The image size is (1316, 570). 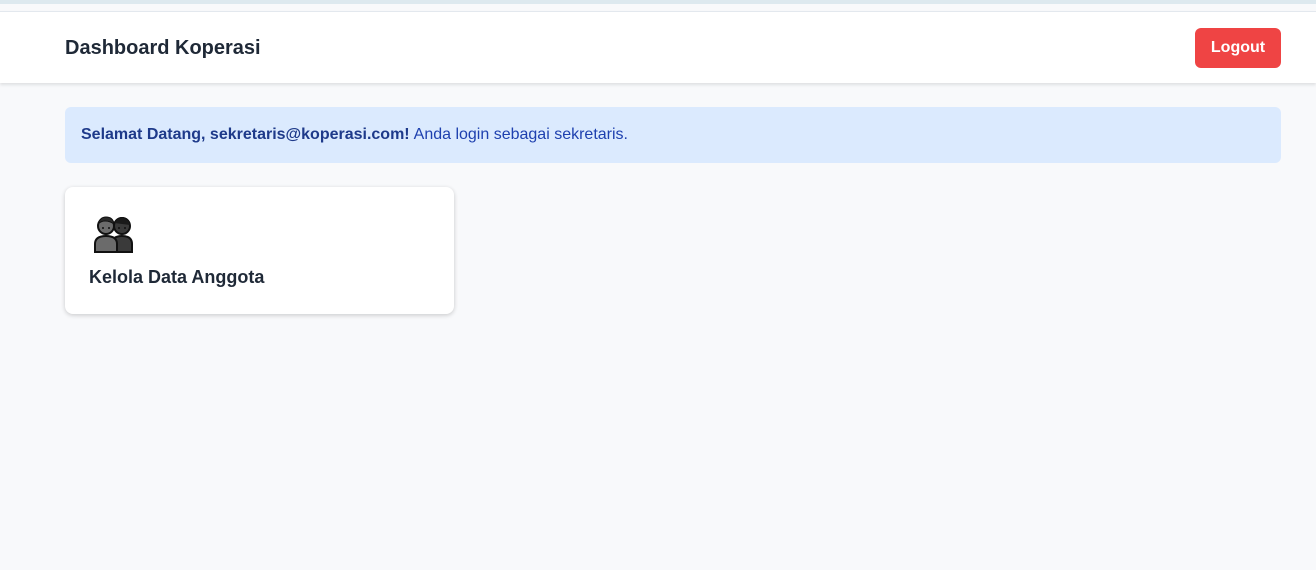 I want to click on top-strip, so click(x=658, y=2).